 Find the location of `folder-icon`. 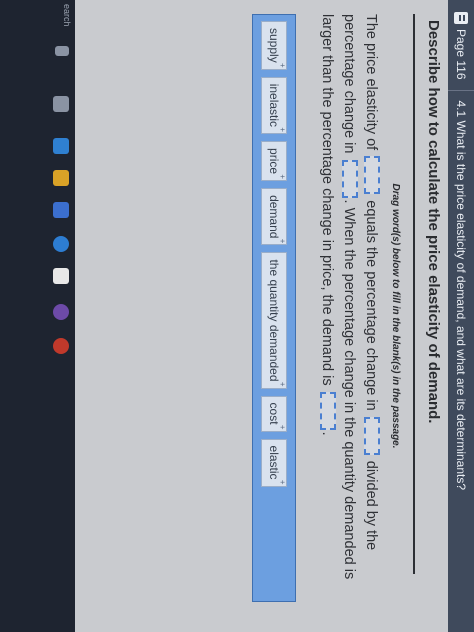

folder-icon is located at coordinates (61, 178).